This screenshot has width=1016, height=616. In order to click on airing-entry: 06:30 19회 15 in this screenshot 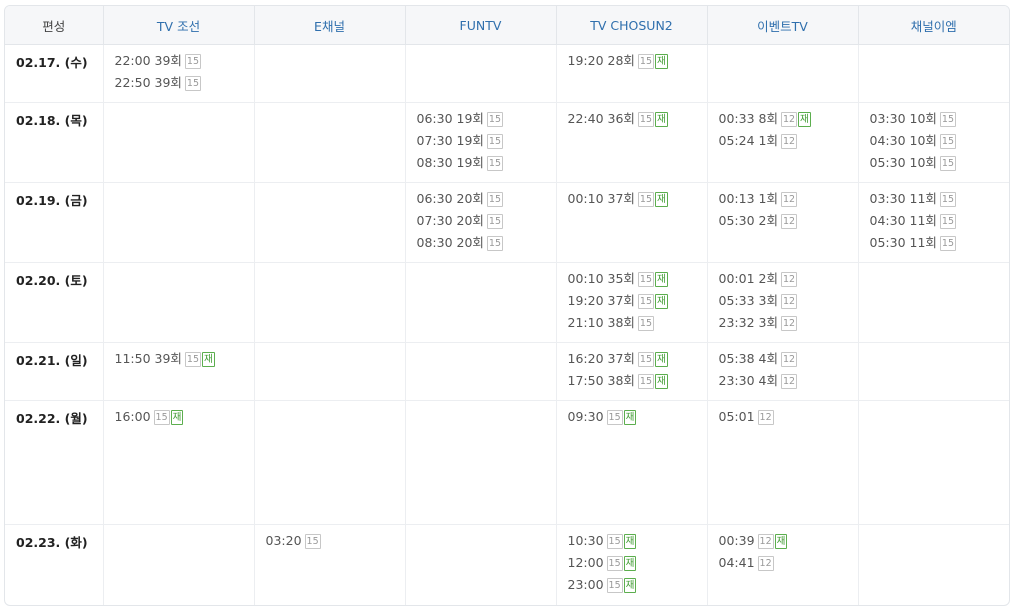, I will do `click(486, 121)`.